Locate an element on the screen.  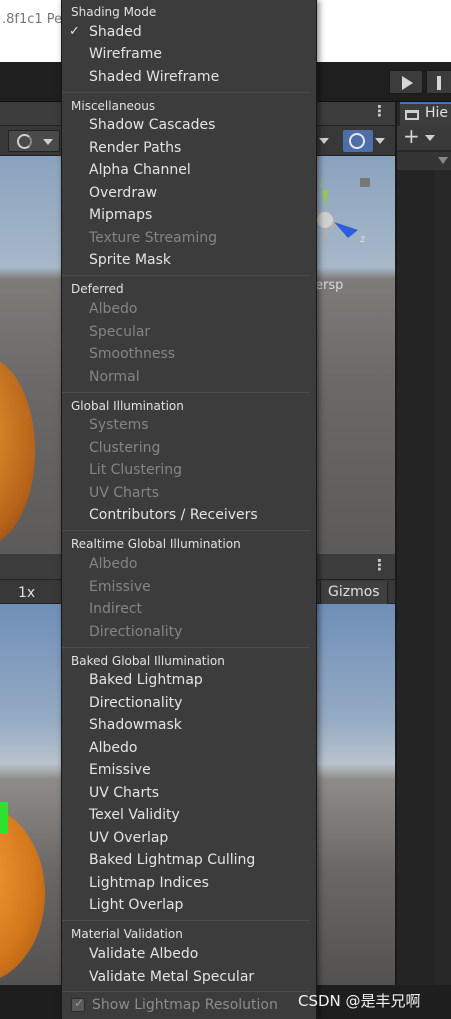
hierarchy-tab-label: Hie is located at coordinates (437, 113).